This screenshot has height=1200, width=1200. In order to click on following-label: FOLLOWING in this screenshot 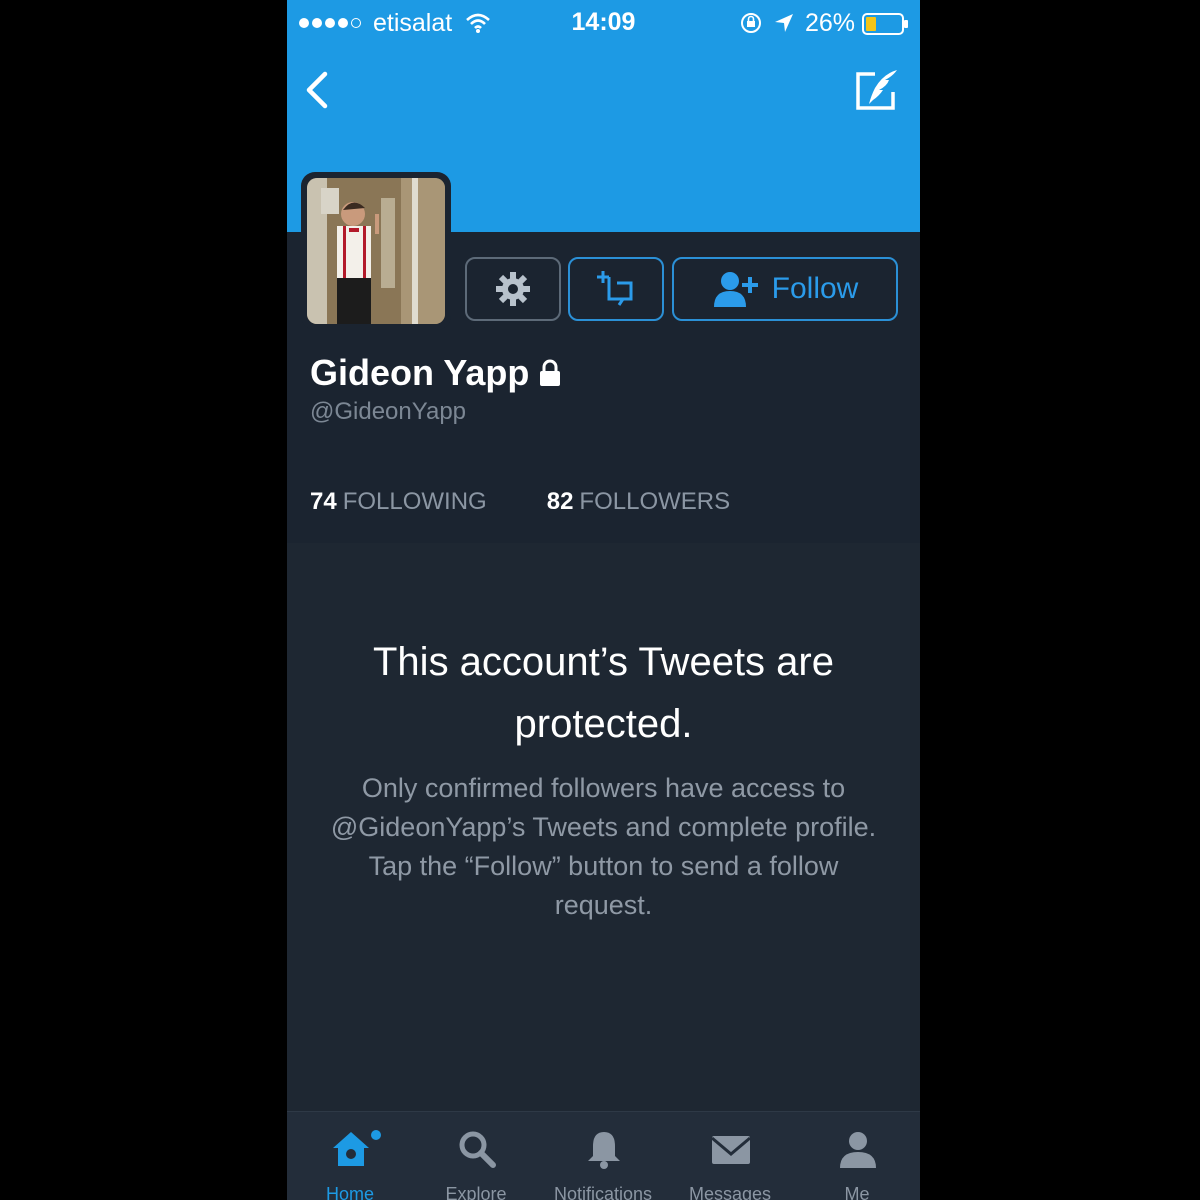, I will do `click(414, 501)`.